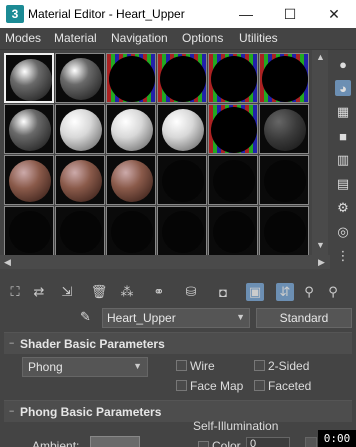 The width and height of the screenshot is (356, 447). Describe the element at coordinates (320, 245) in the screenshot. I see `scroll-down-arrow-icon: ▼` at that location.